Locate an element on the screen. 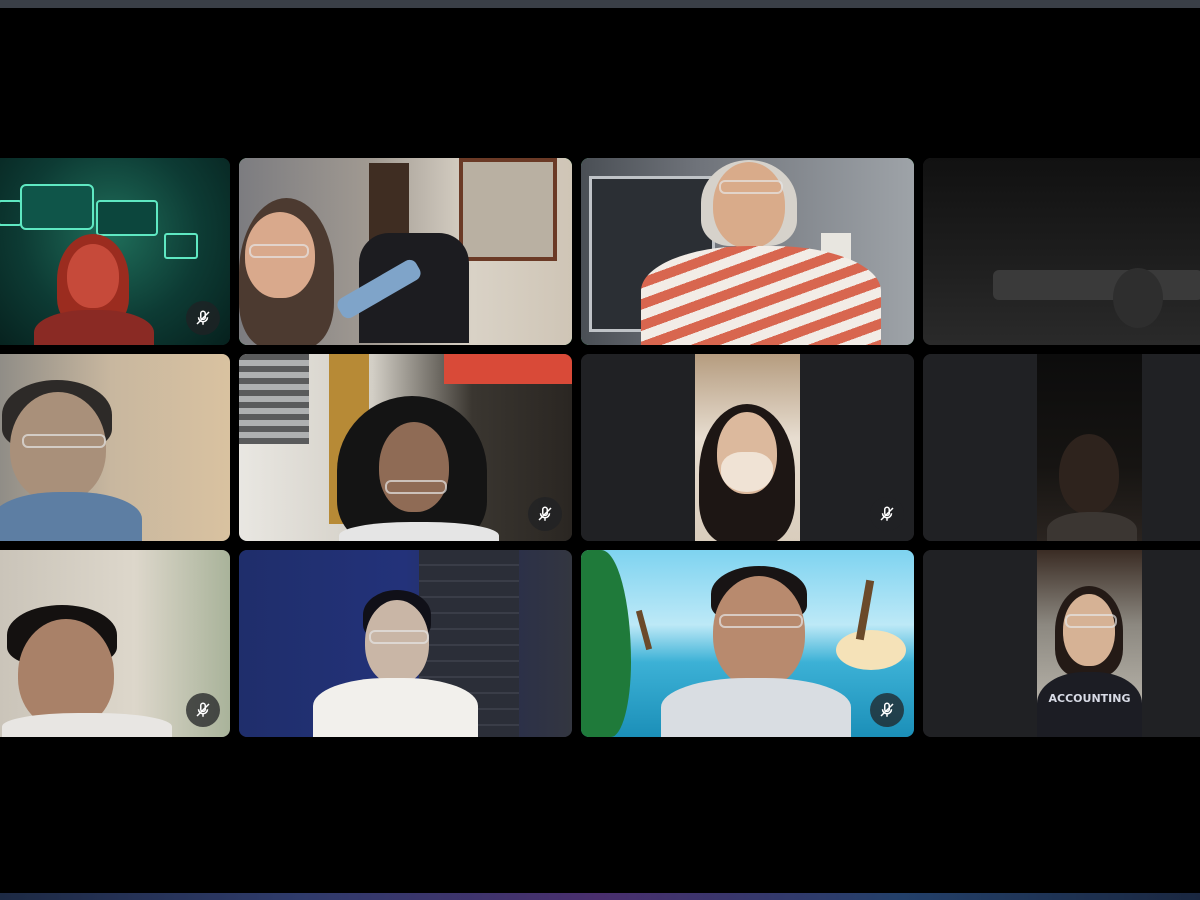  shirt: ACCOUNTING is located at coordinates (1089, 704).